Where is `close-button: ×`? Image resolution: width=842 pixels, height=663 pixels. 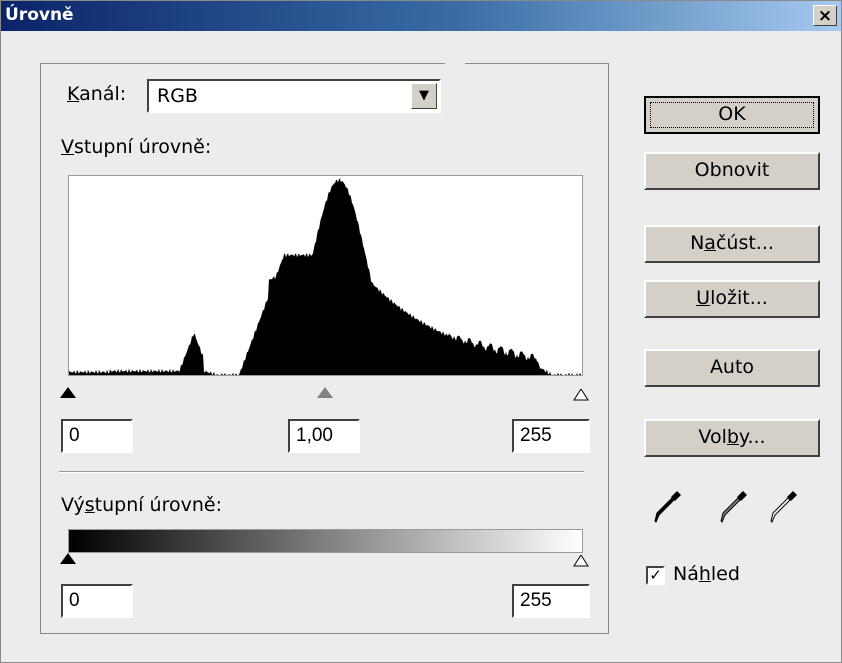
close-button: × is located at coordinates (825, 15).